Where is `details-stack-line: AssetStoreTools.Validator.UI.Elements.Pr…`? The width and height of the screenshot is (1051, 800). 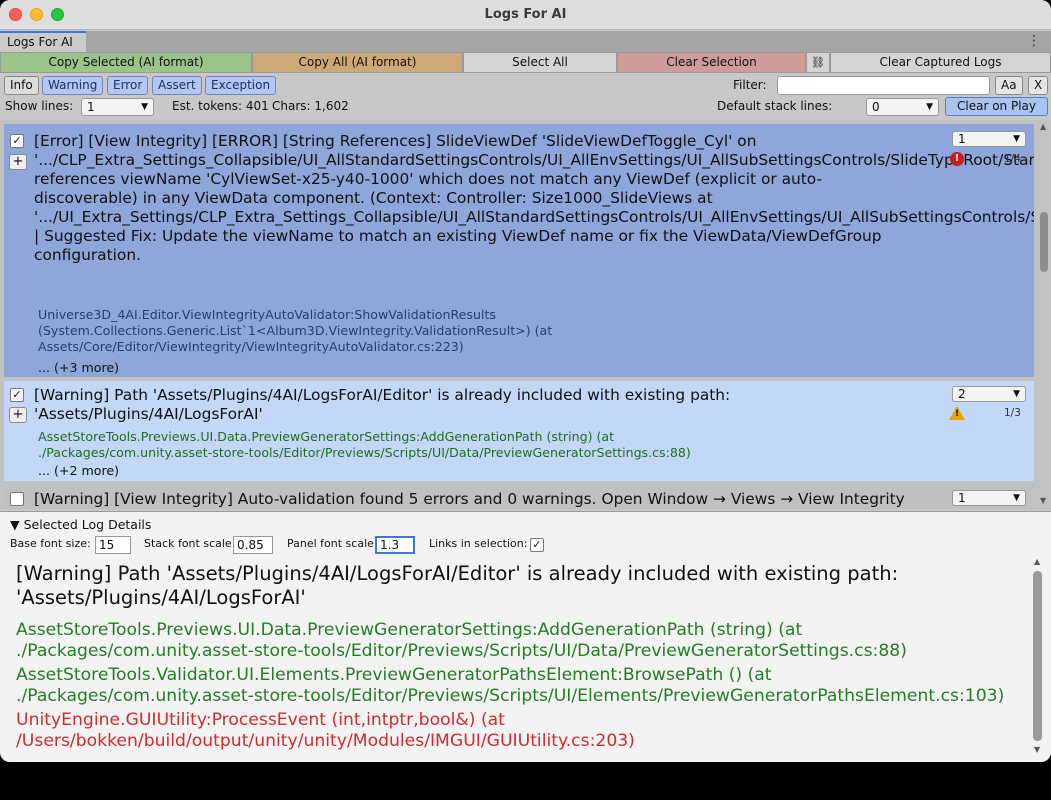
details-stack-line: AssetStoreTools.Validator.UI.Elements.Pr… is located at coordinates (510, 685).